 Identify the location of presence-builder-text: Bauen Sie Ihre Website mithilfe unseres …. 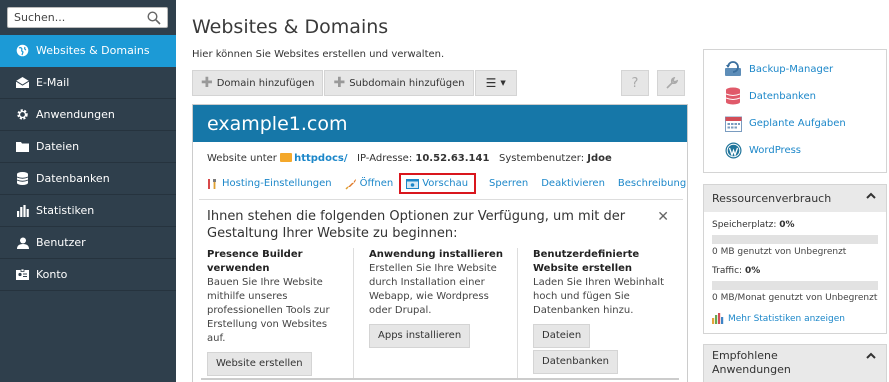
(268, 310).